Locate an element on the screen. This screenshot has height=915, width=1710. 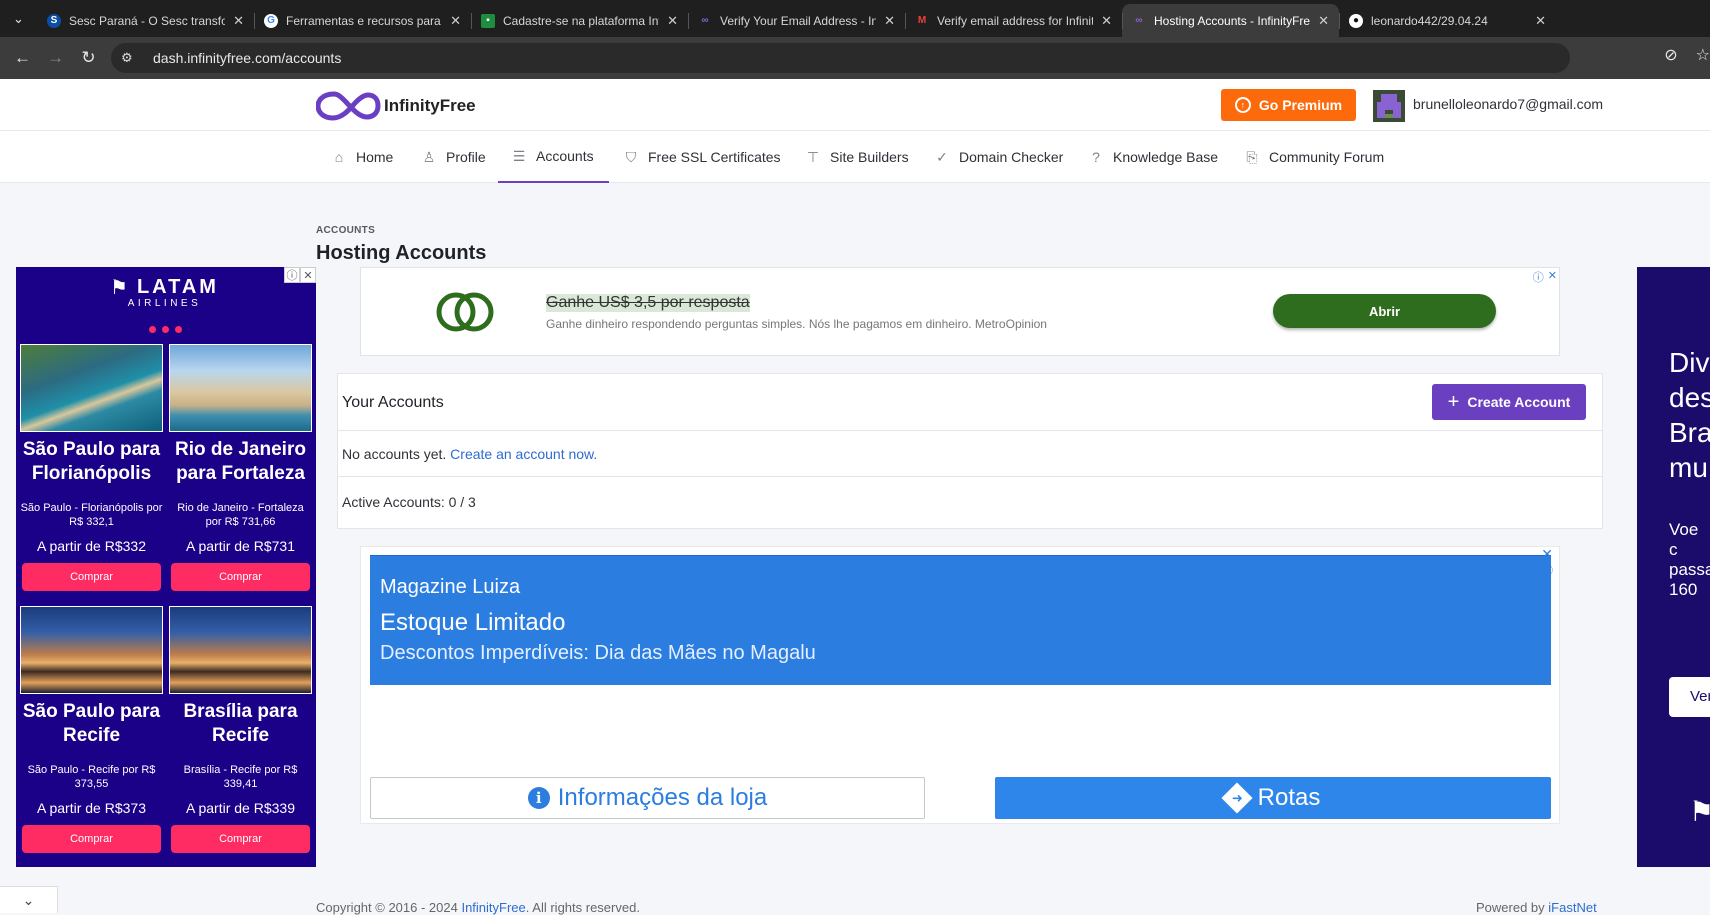
nav-label: Profile is located at coordinates (466, 157).